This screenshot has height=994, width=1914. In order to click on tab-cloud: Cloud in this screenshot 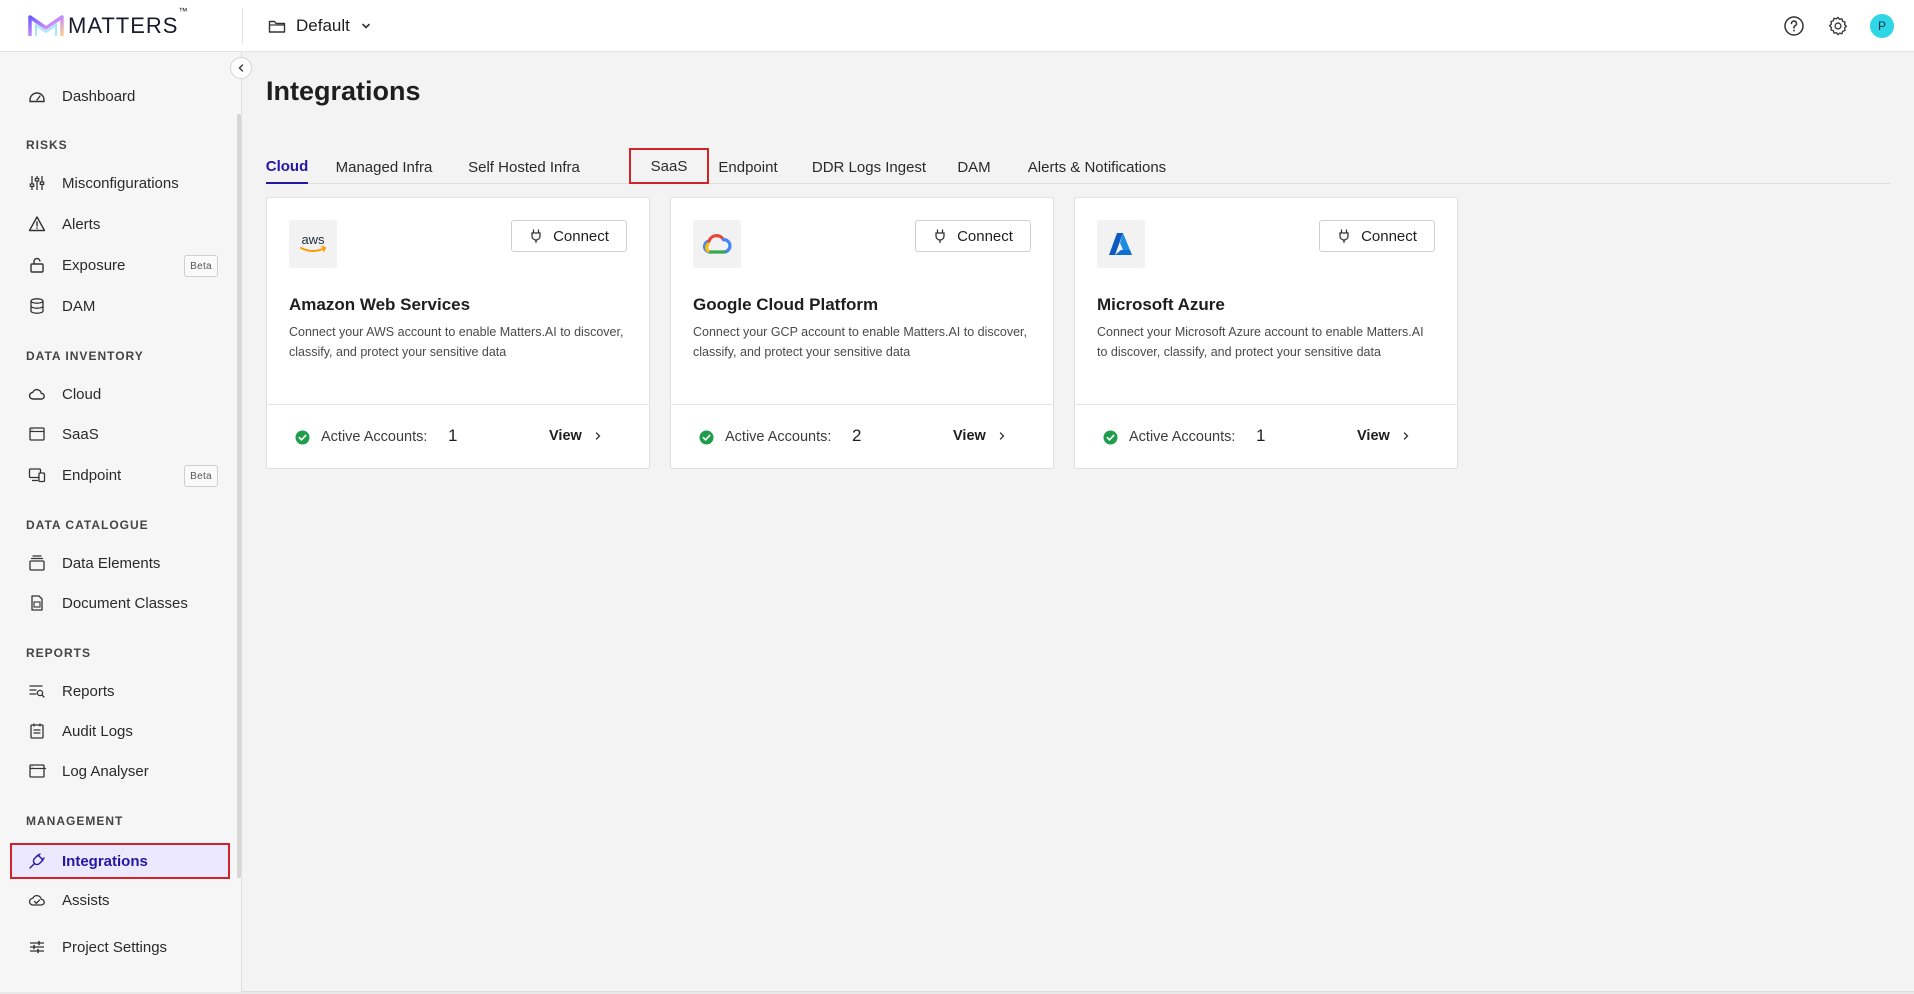, I will do `click(287, 167)`.